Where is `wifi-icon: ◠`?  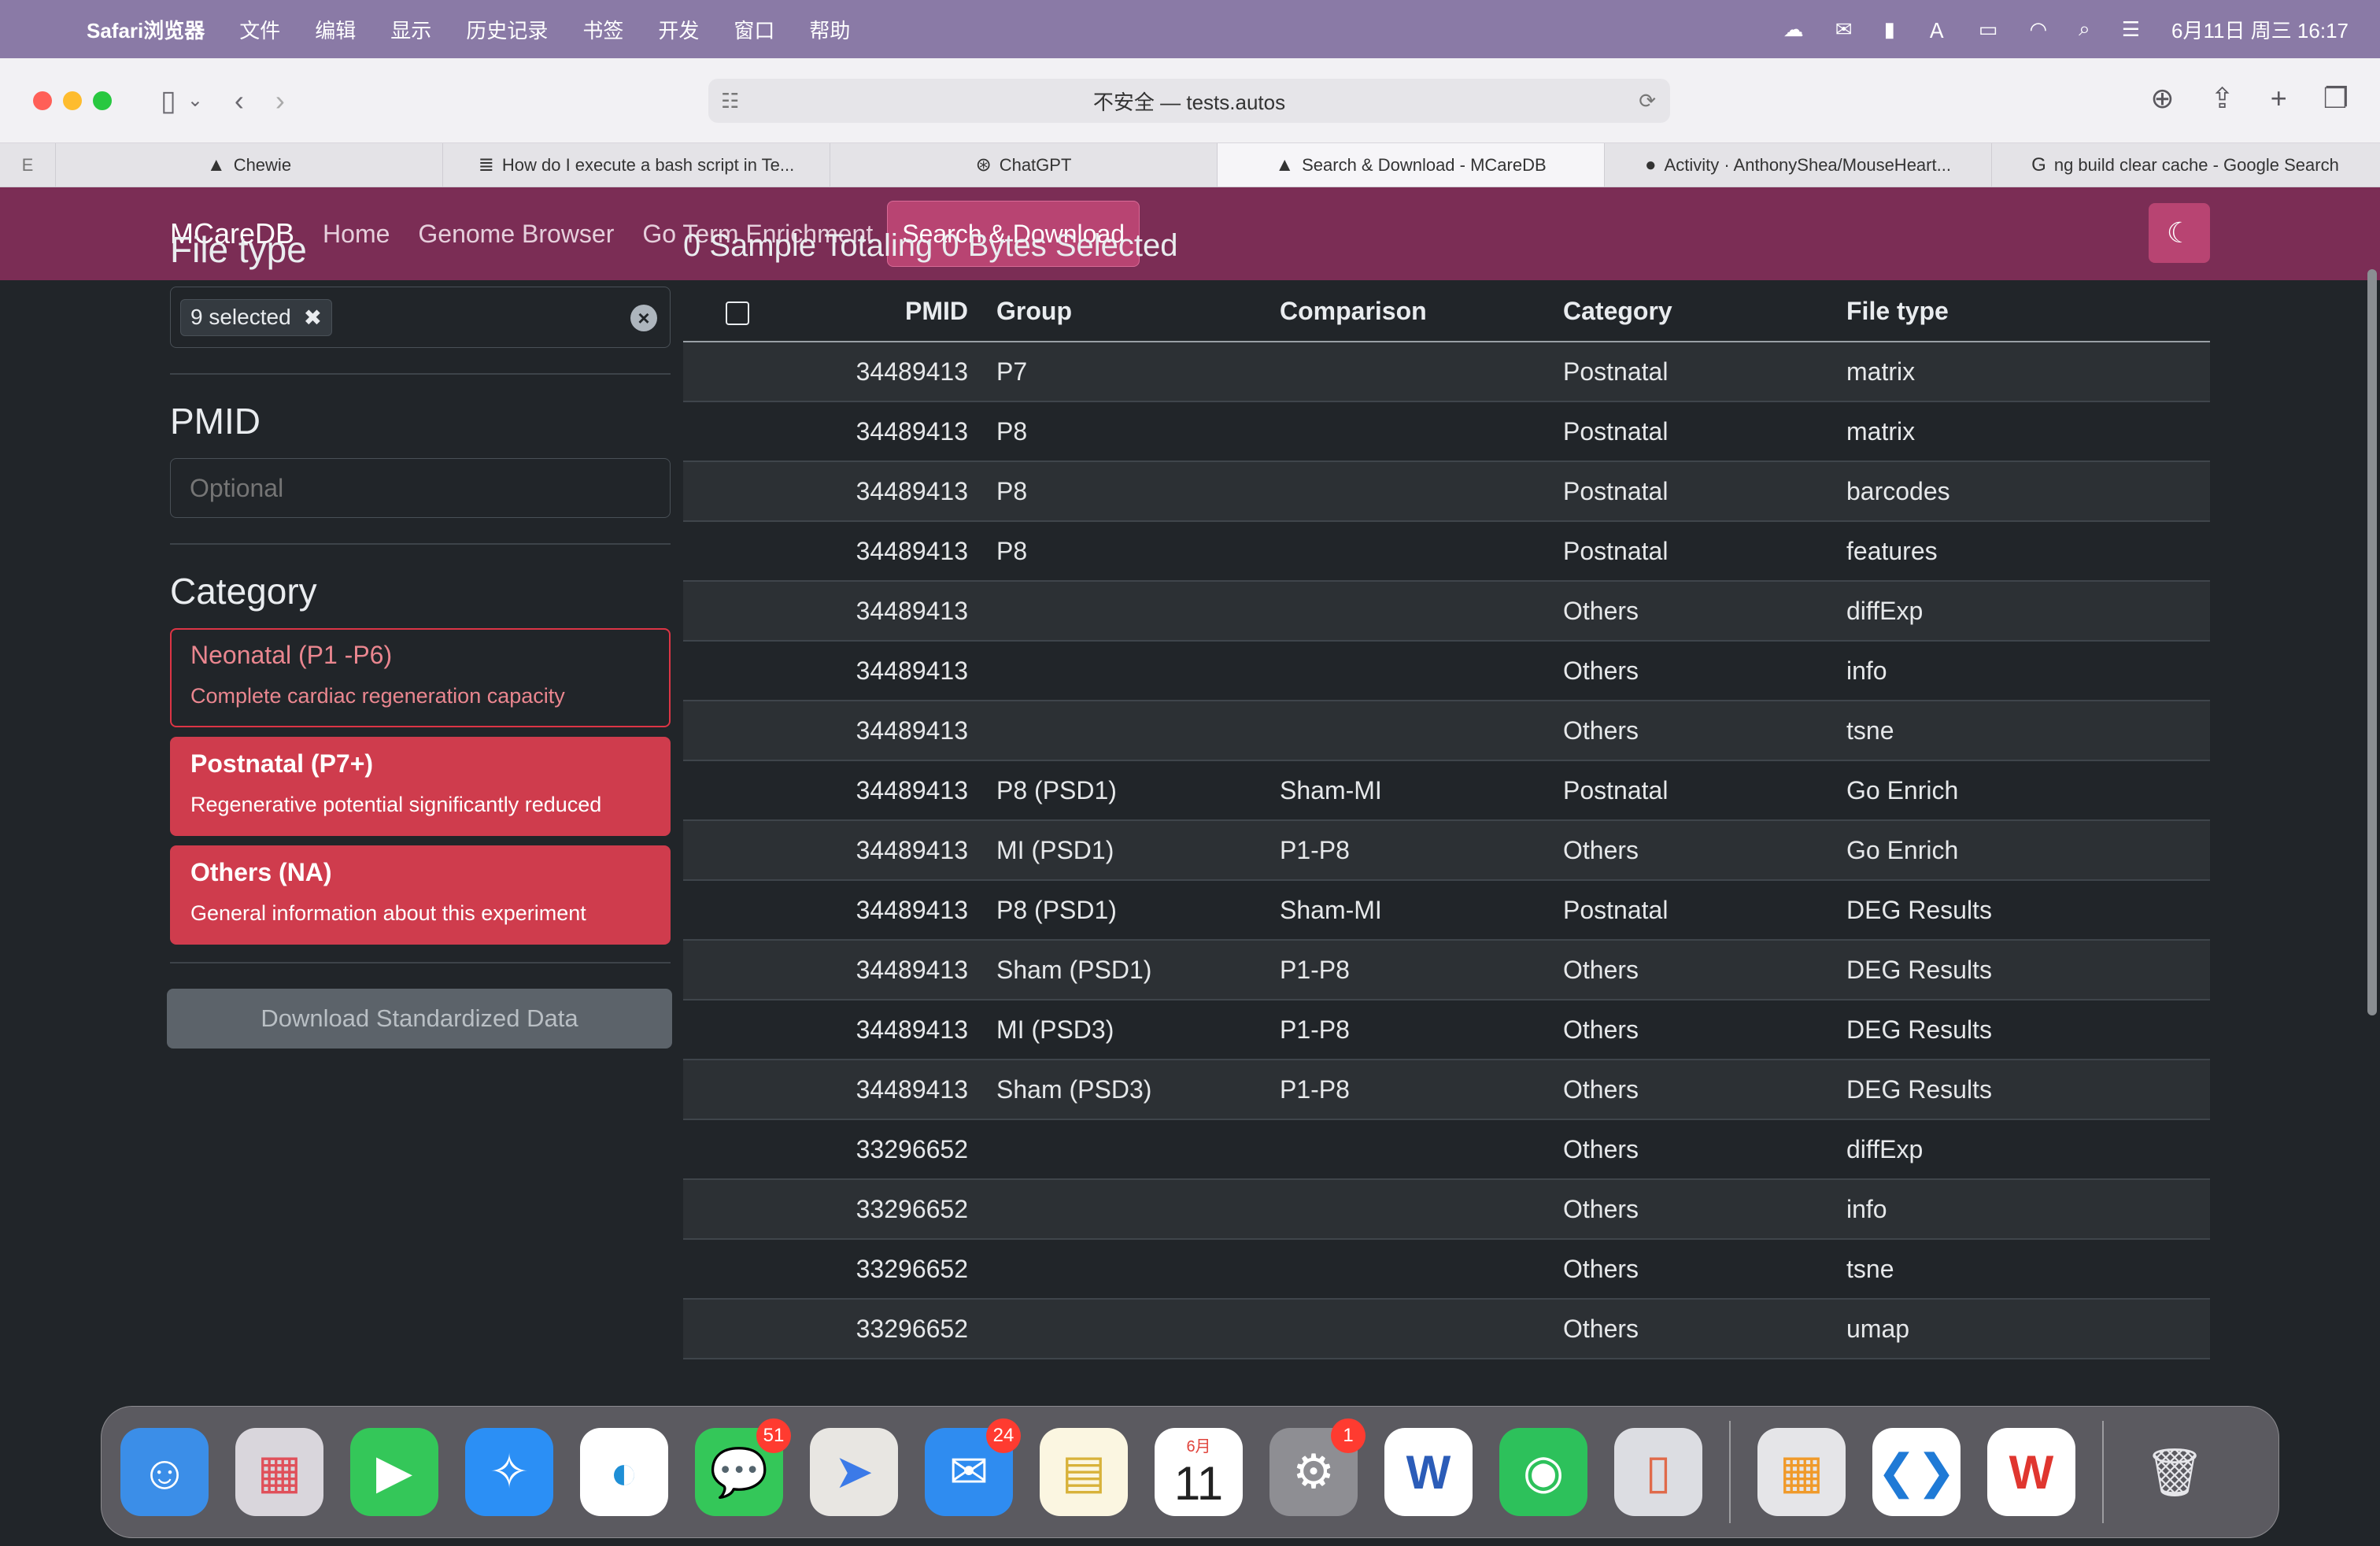 wifi-icon: ◠ is located at coordinates (2038, 29).